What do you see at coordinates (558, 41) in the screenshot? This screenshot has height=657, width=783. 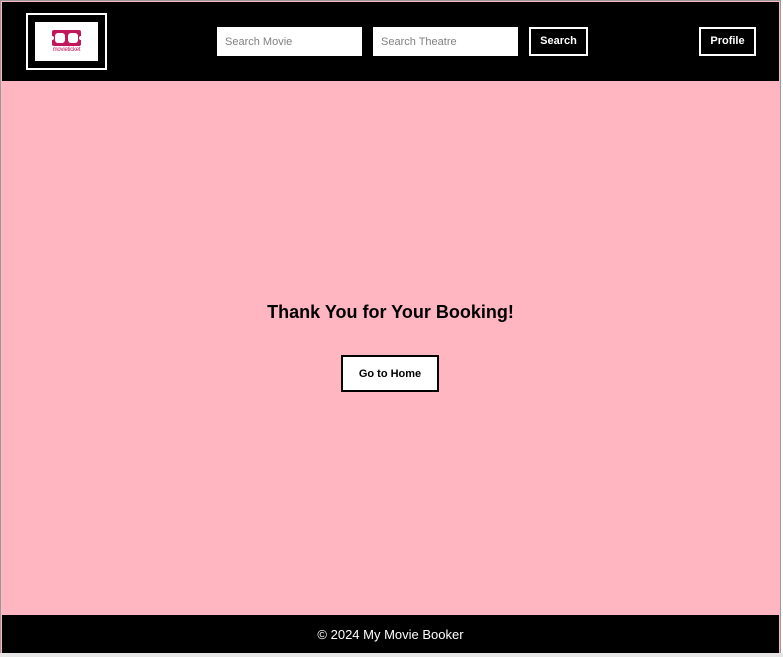 I see `search-button: Search` at bounding box center [558, 41].